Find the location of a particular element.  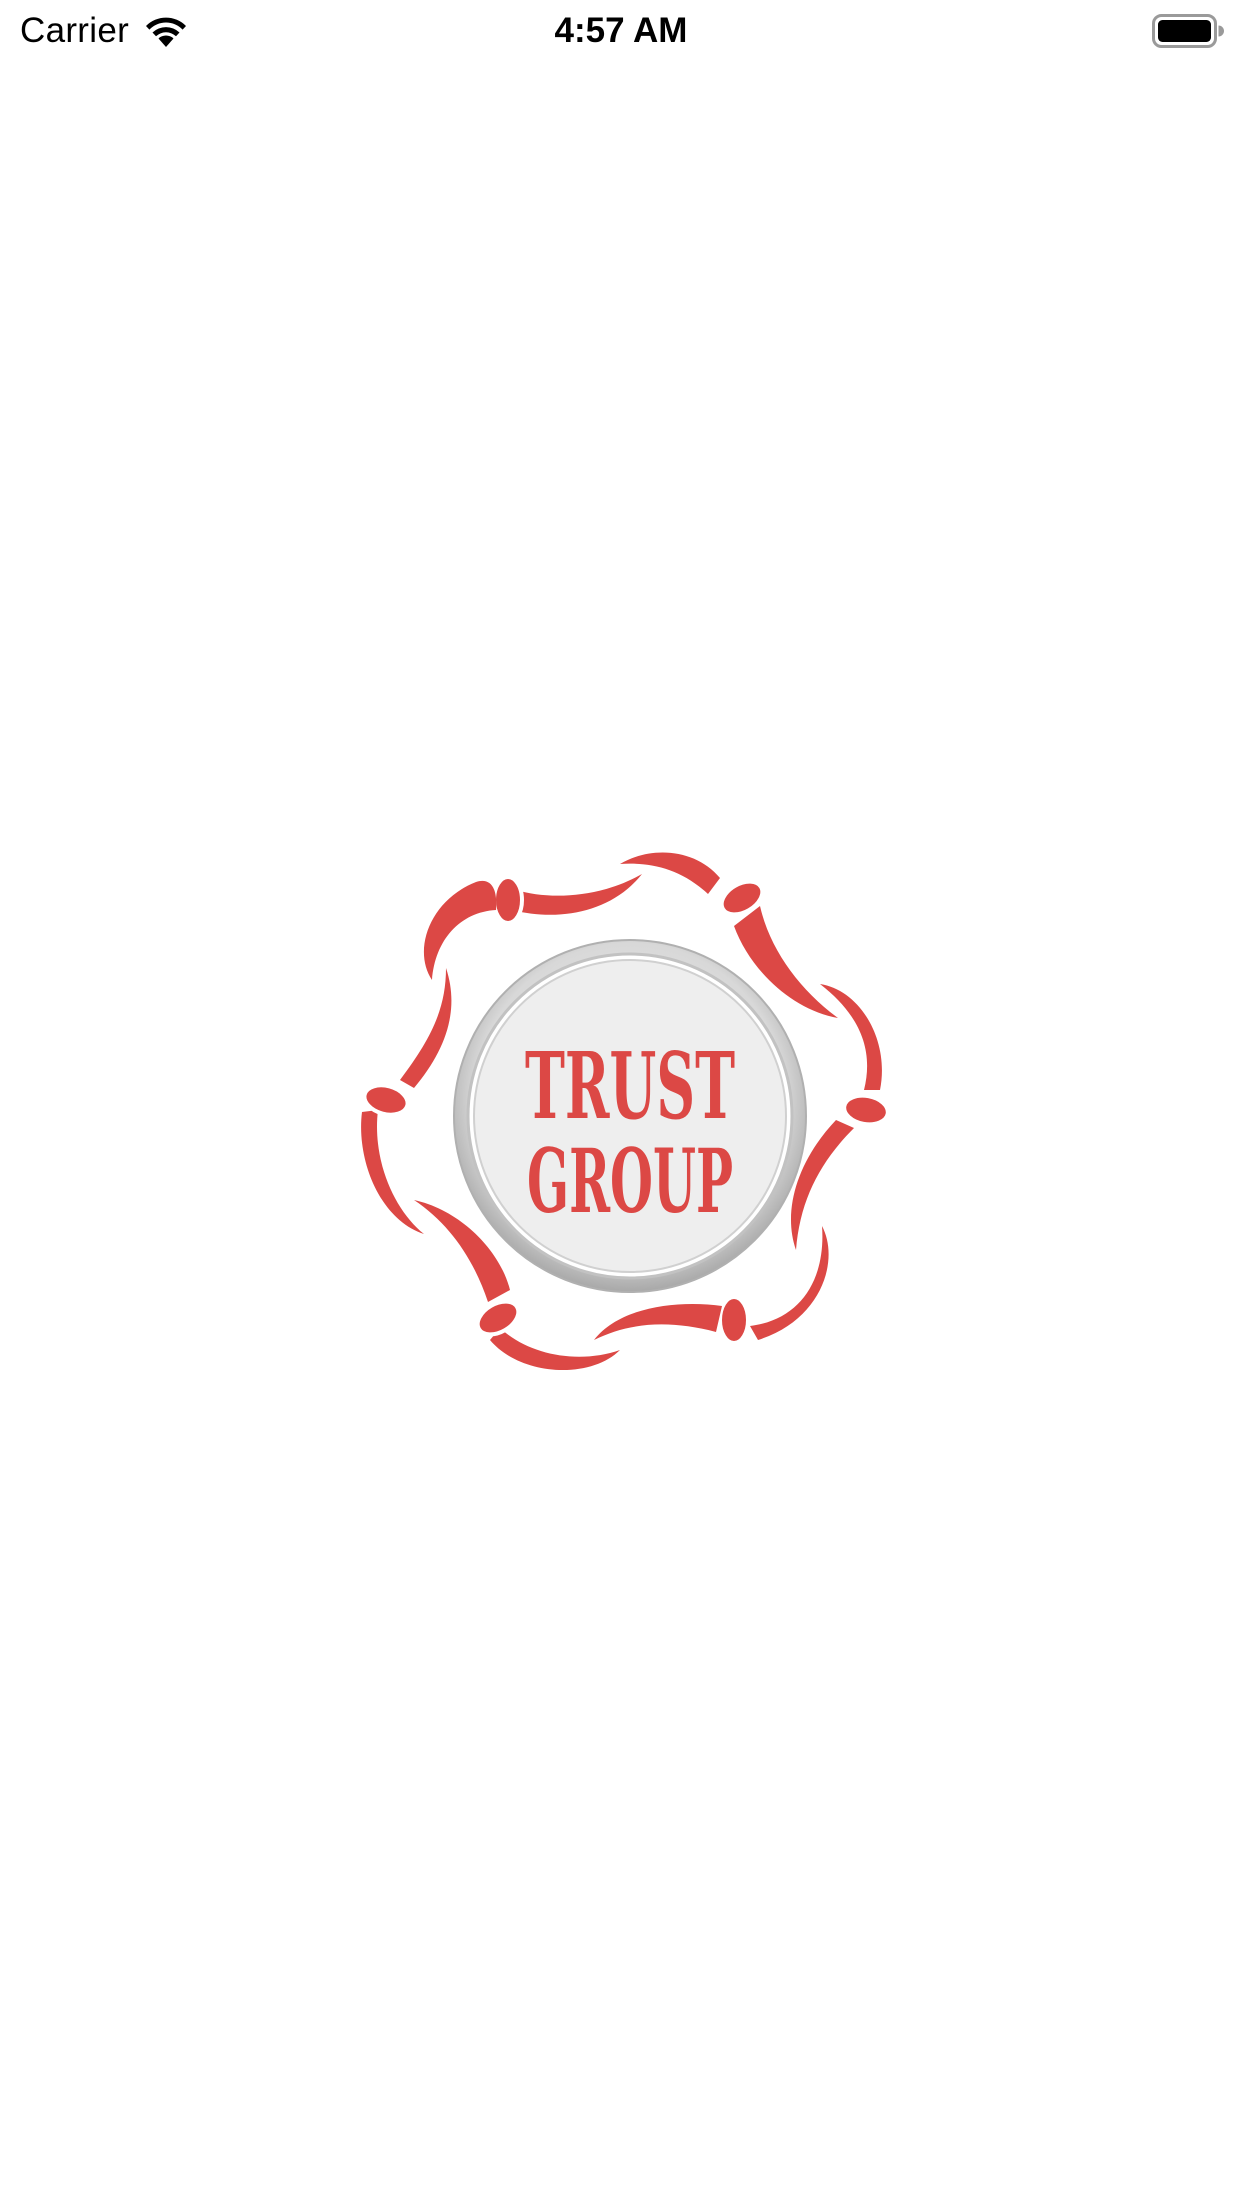

battery-full-icon is located at coordinates (1188, 31).